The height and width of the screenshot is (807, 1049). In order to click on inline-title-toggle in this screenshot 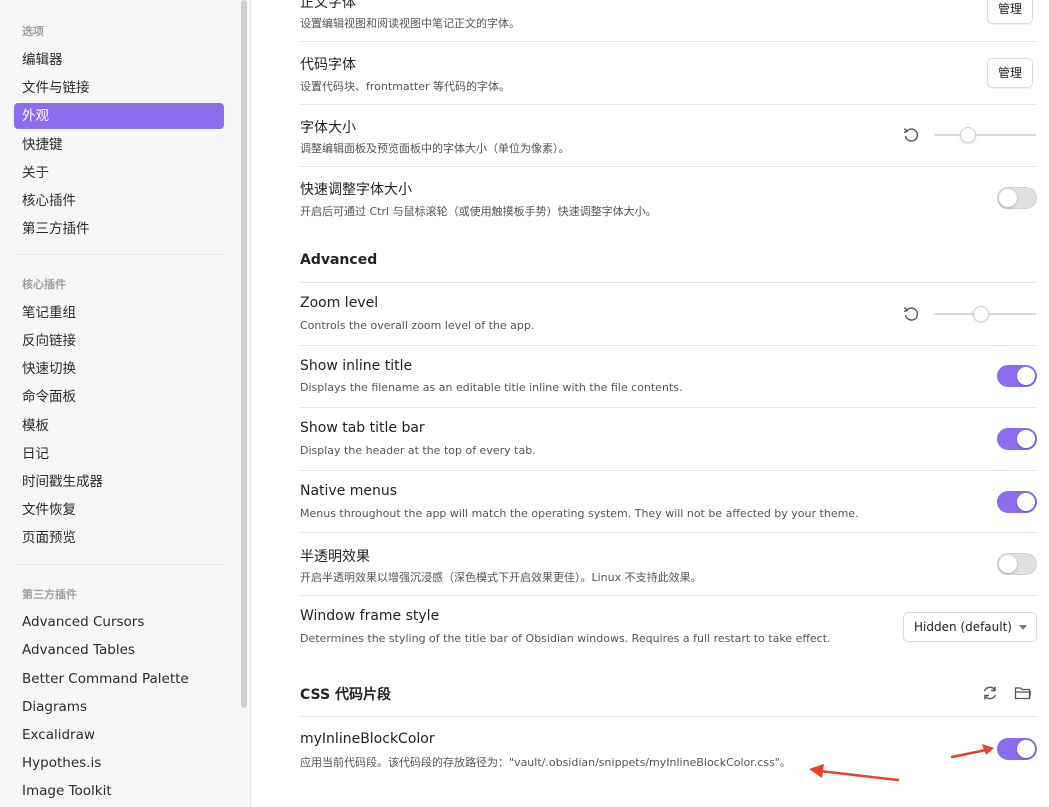, I will do `click(1017, 376)`.